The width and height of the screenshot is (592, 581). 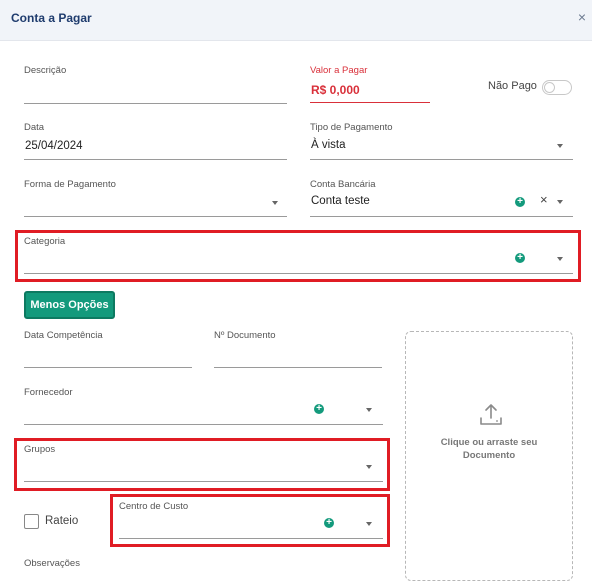 I want to click on conta-bancaria-select: Conta teste, so click(x=340, y=201).